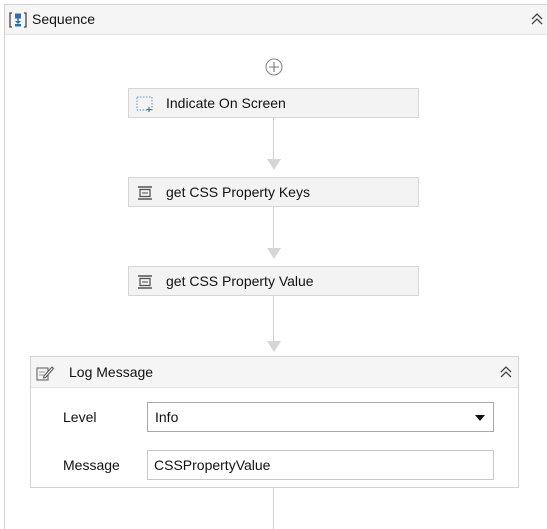 Image resolution: width=547 pixels, height=529 pixels. I want to click on log-message-header: Log Message, so click(274, 372).